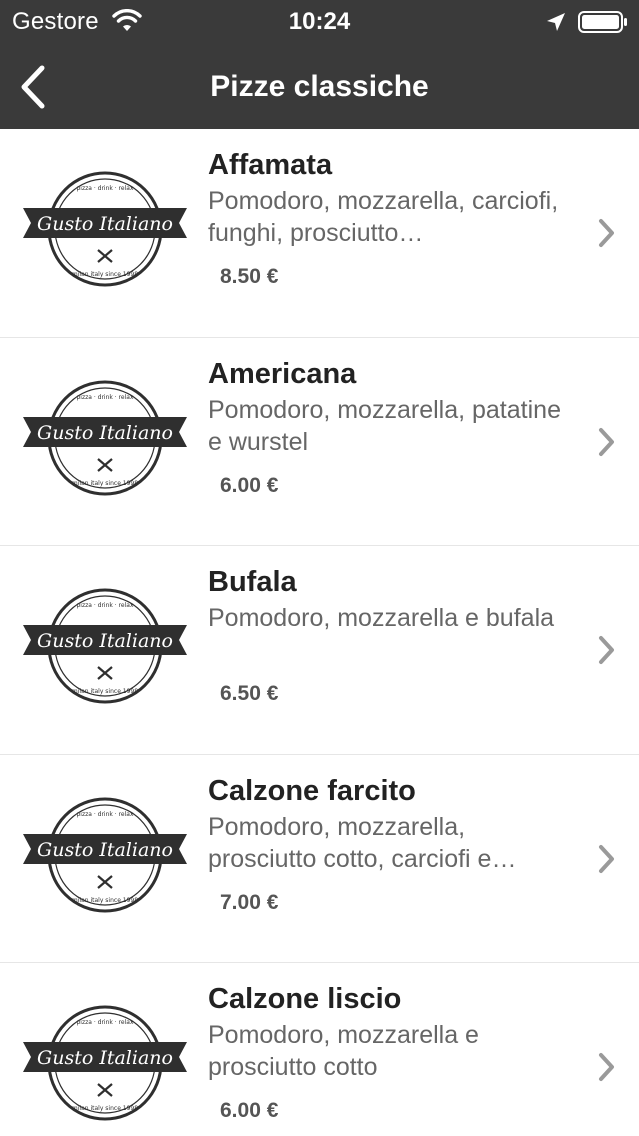 This screenshot has height=1136, width=639. What do you see at coordinates (381, 618) in the screenshot?
I see `pizza-description: Pomodoro, mozzarella e bufala` at bounding box center [381, 618].